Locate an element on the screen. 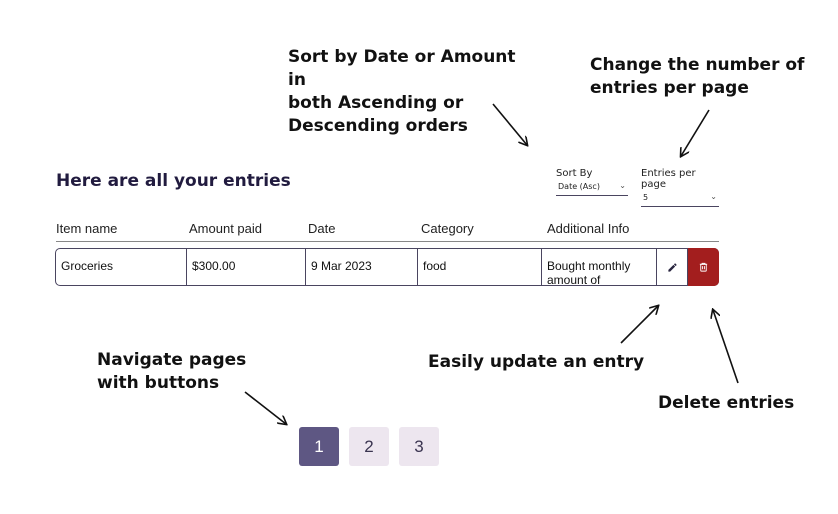 The image size is (838, 514). entries-per-page-value: 5 is located at coordinates (646, 197).